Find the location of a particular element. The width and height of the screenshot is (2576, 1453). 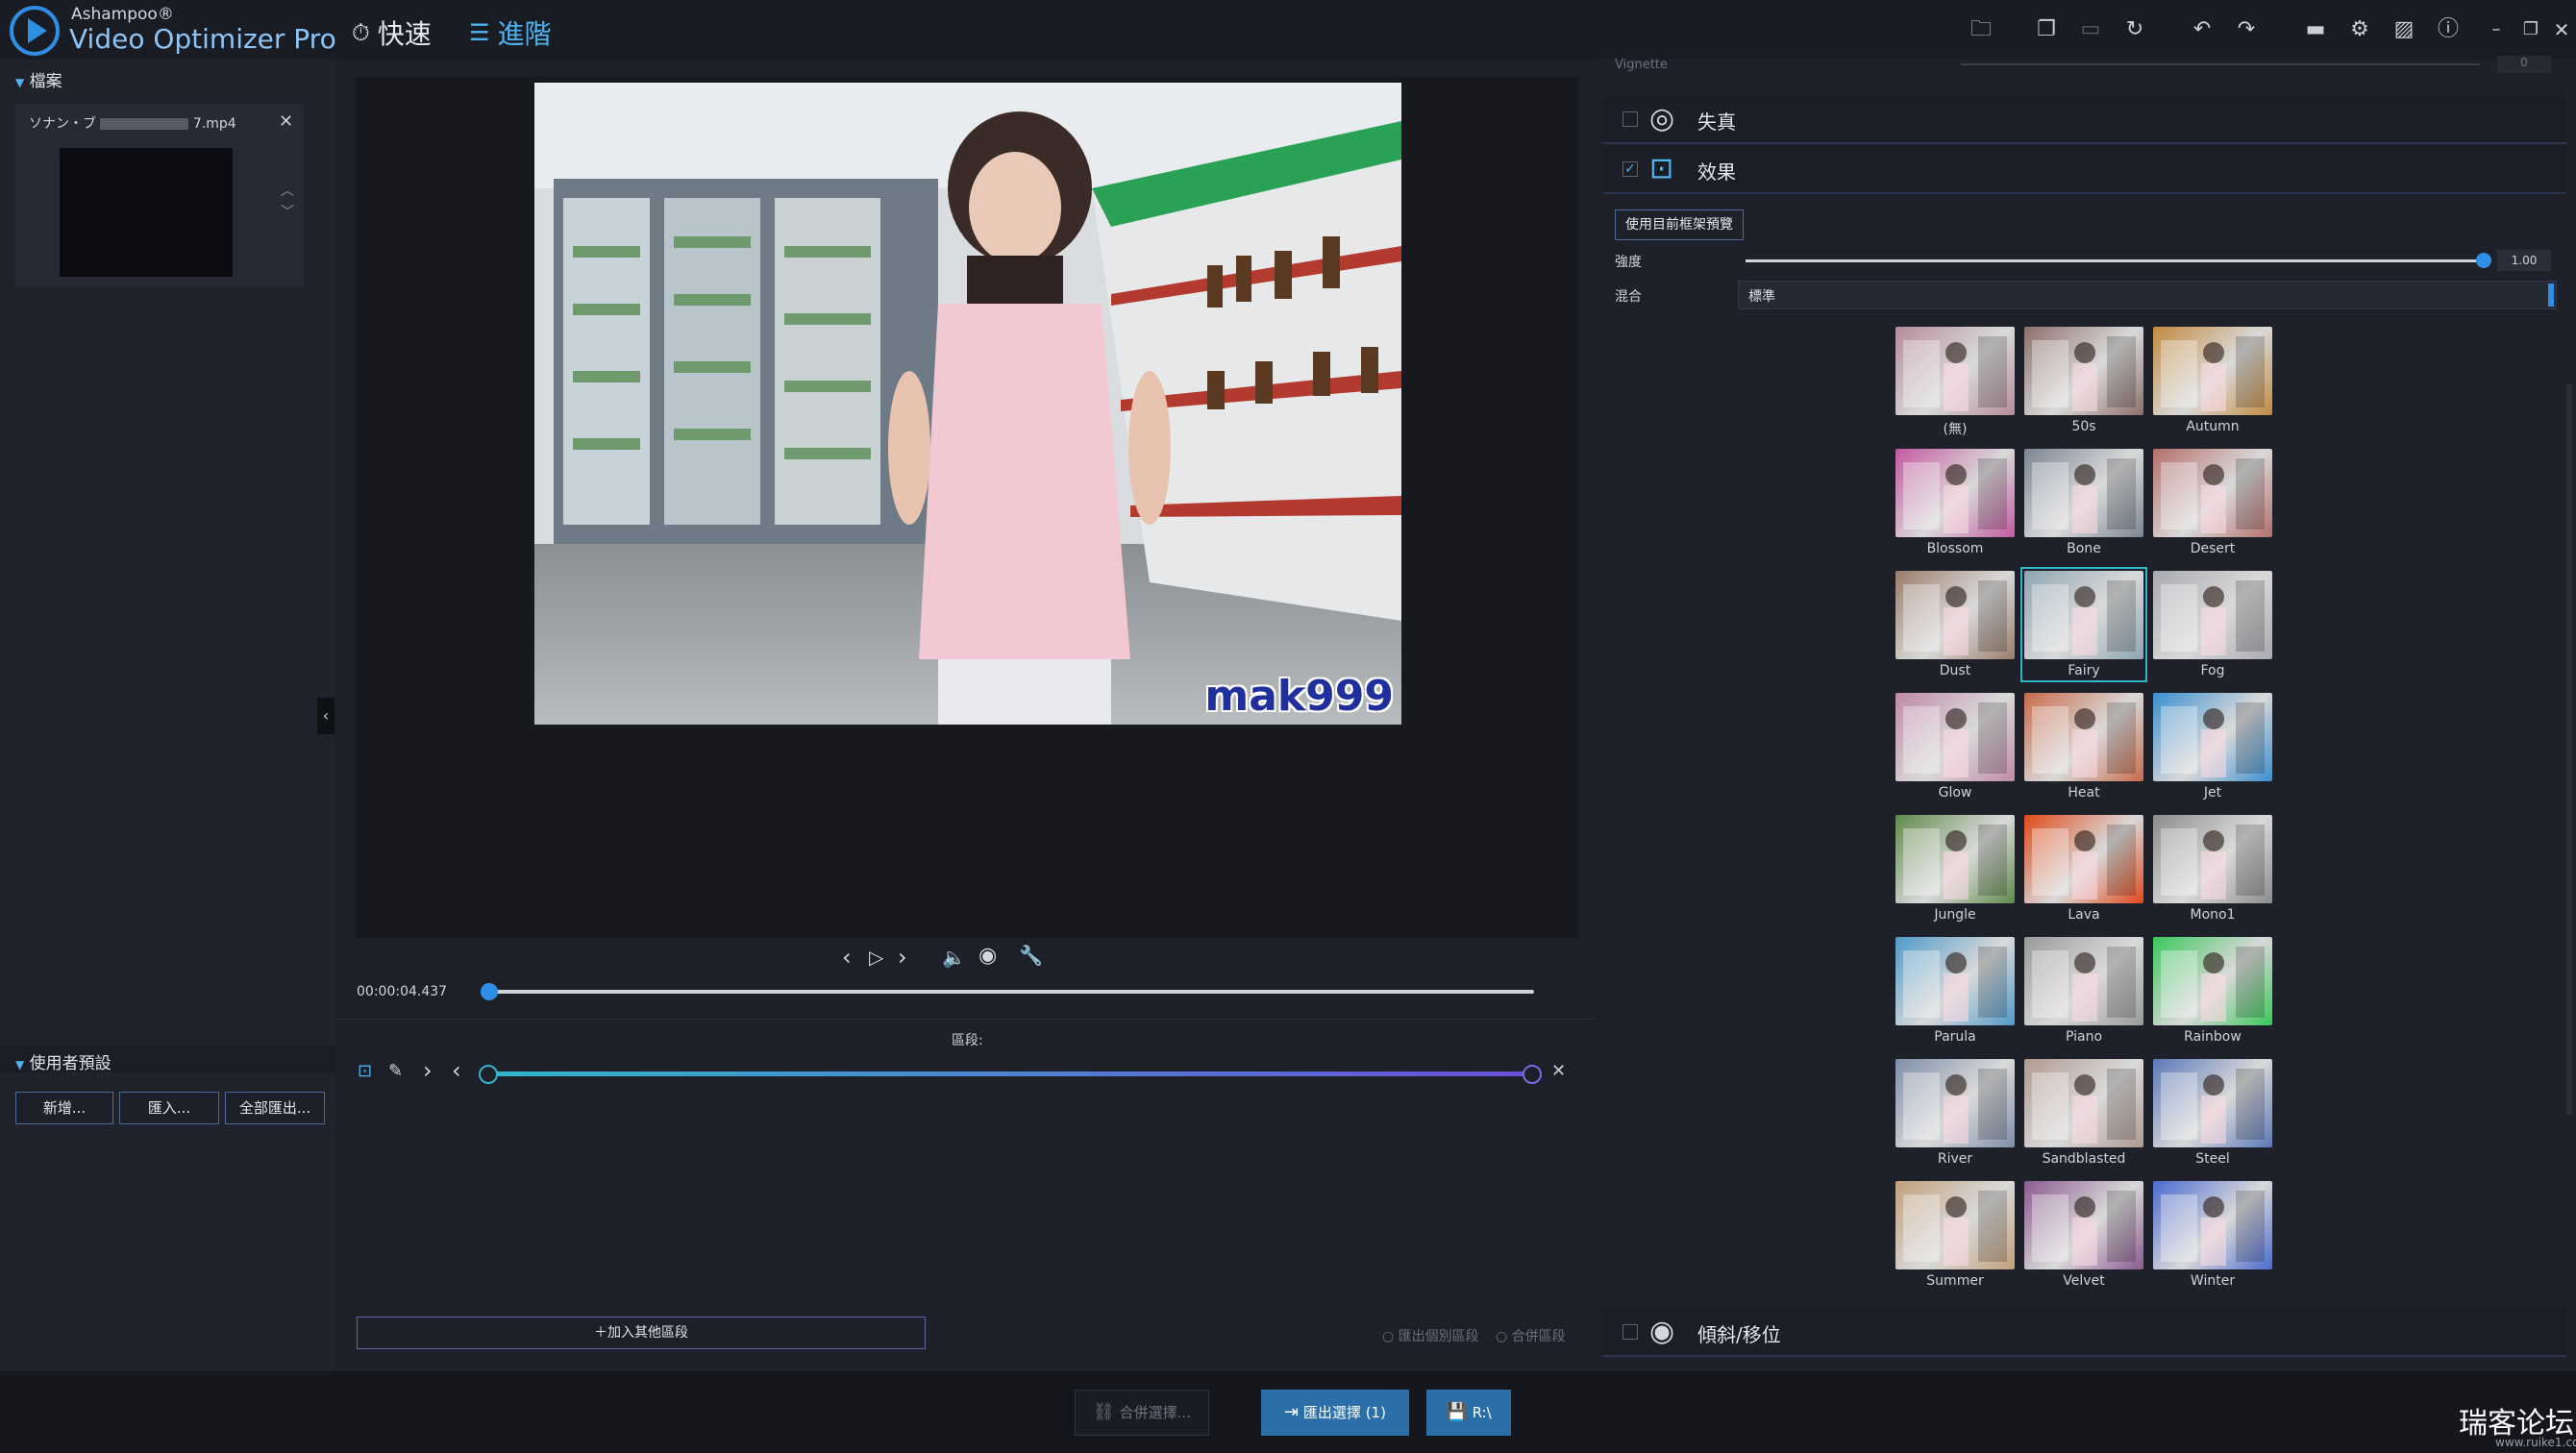

effect-jet: Jet is located at coordinates (2212, 746).